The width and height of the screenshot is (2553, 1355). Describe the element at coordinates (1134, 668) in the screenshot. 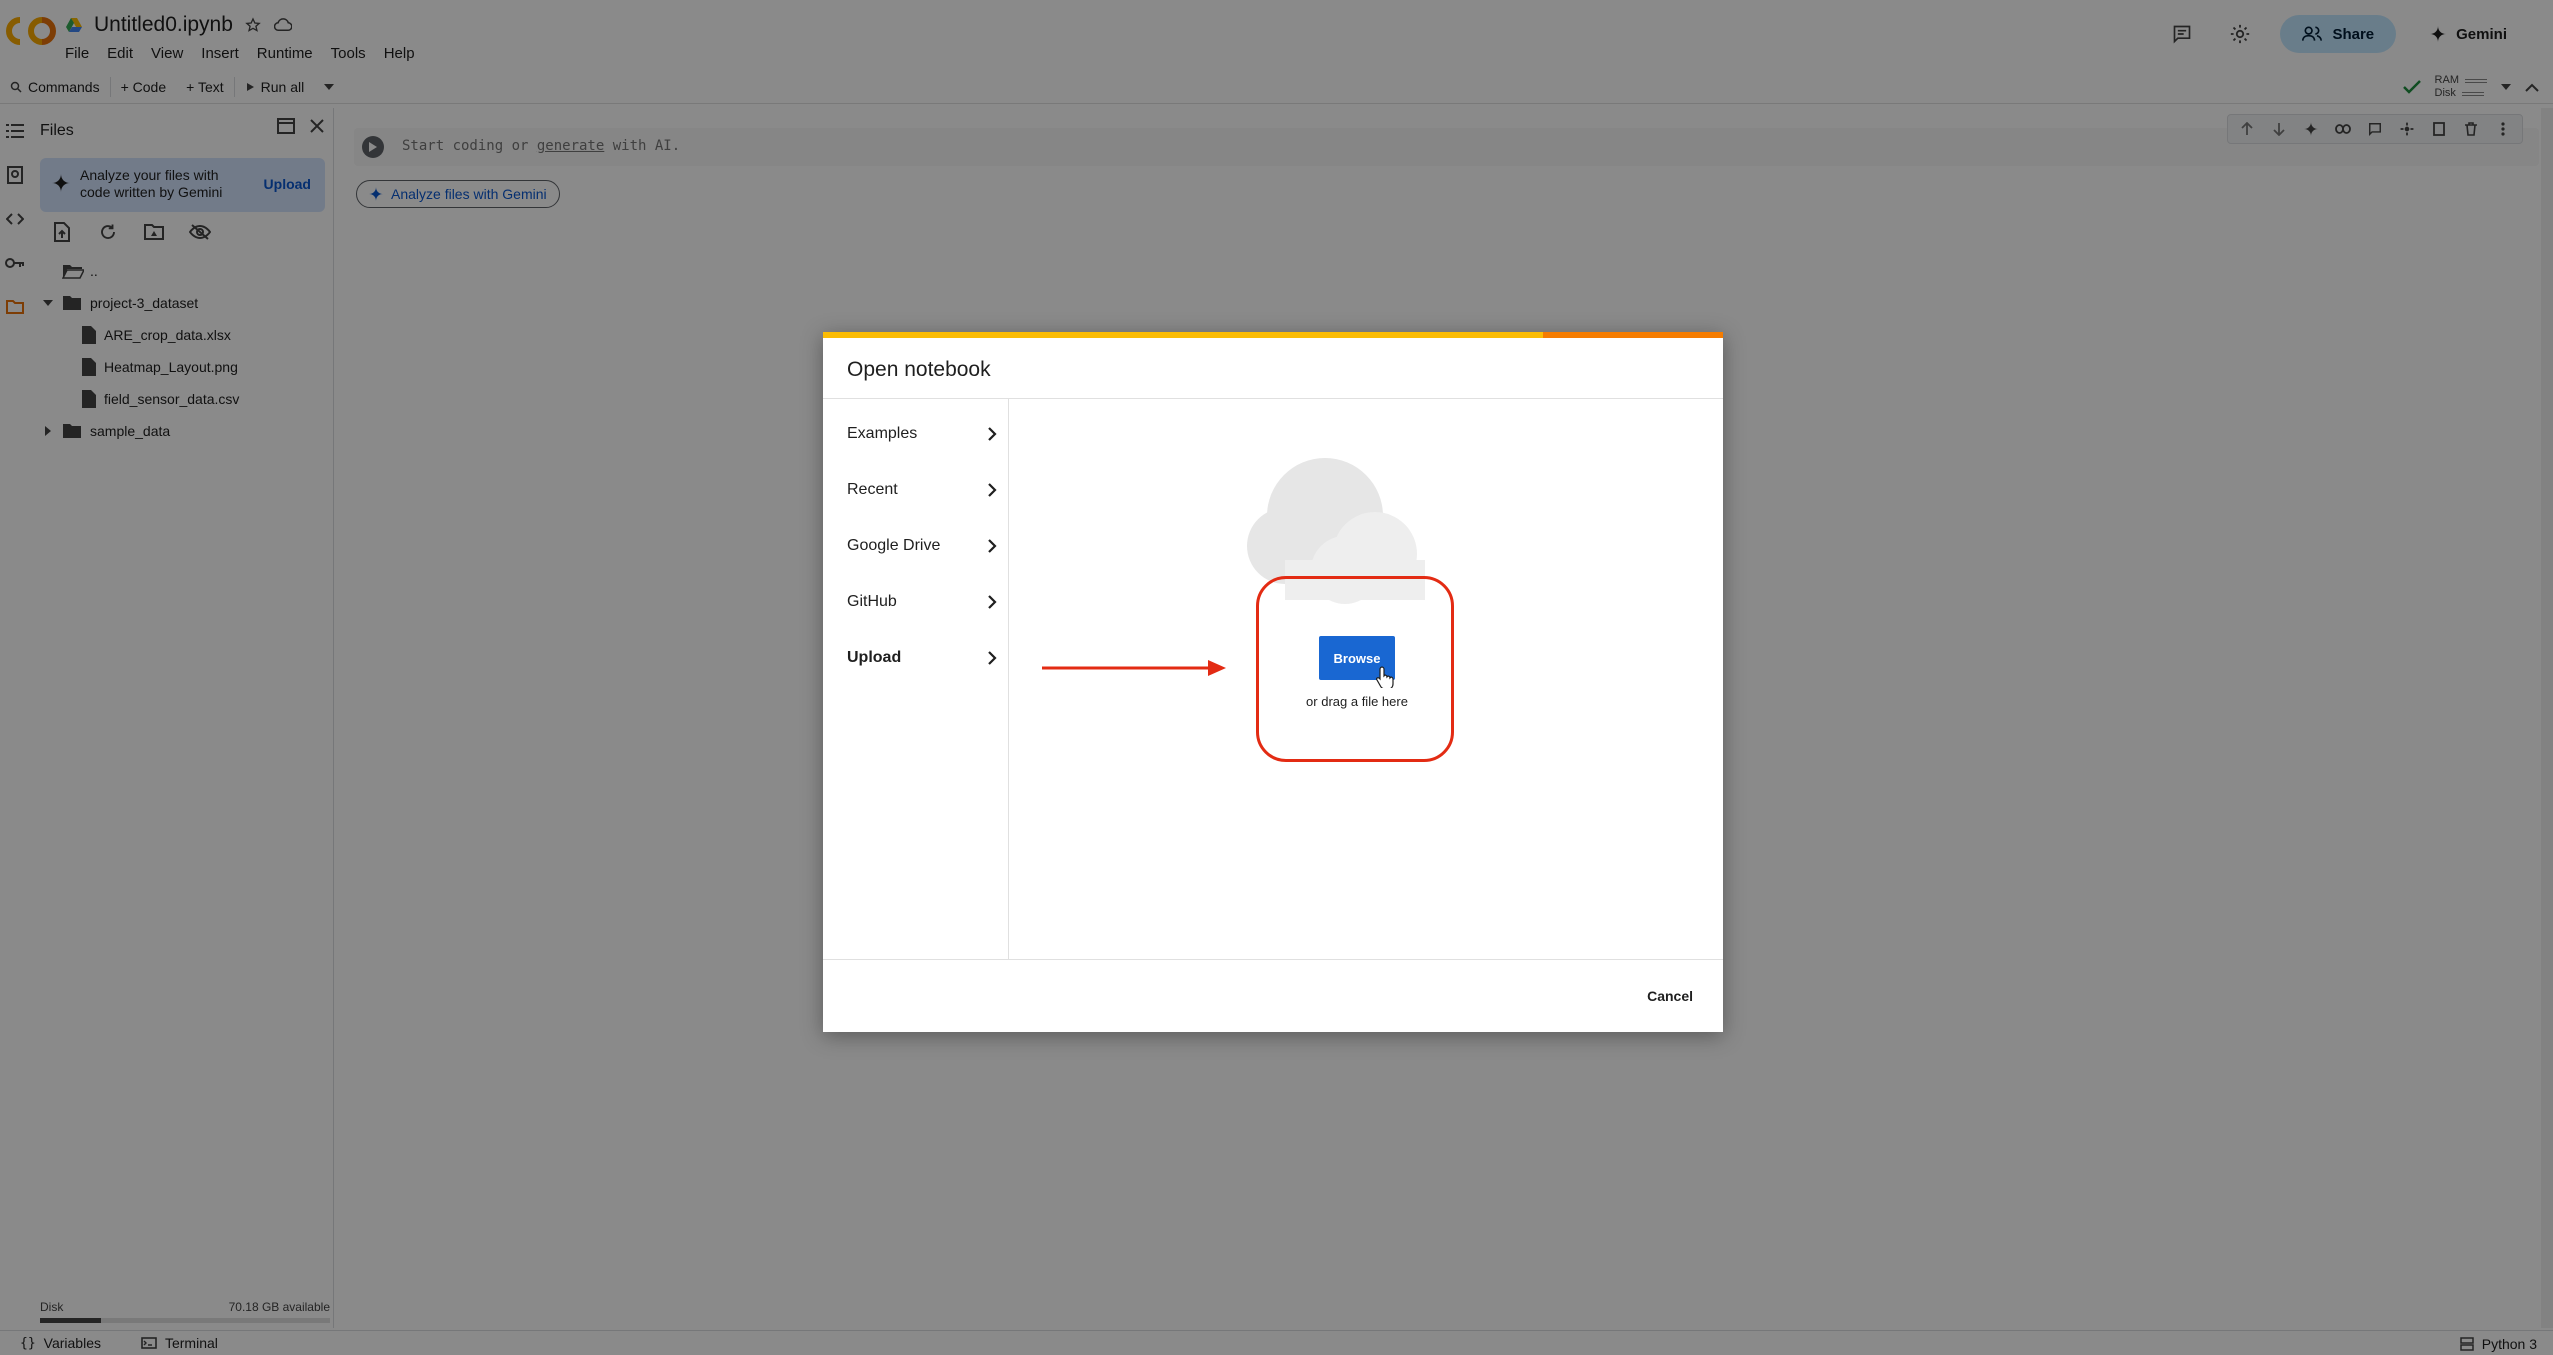

I see `annotation-arrow` at that location.